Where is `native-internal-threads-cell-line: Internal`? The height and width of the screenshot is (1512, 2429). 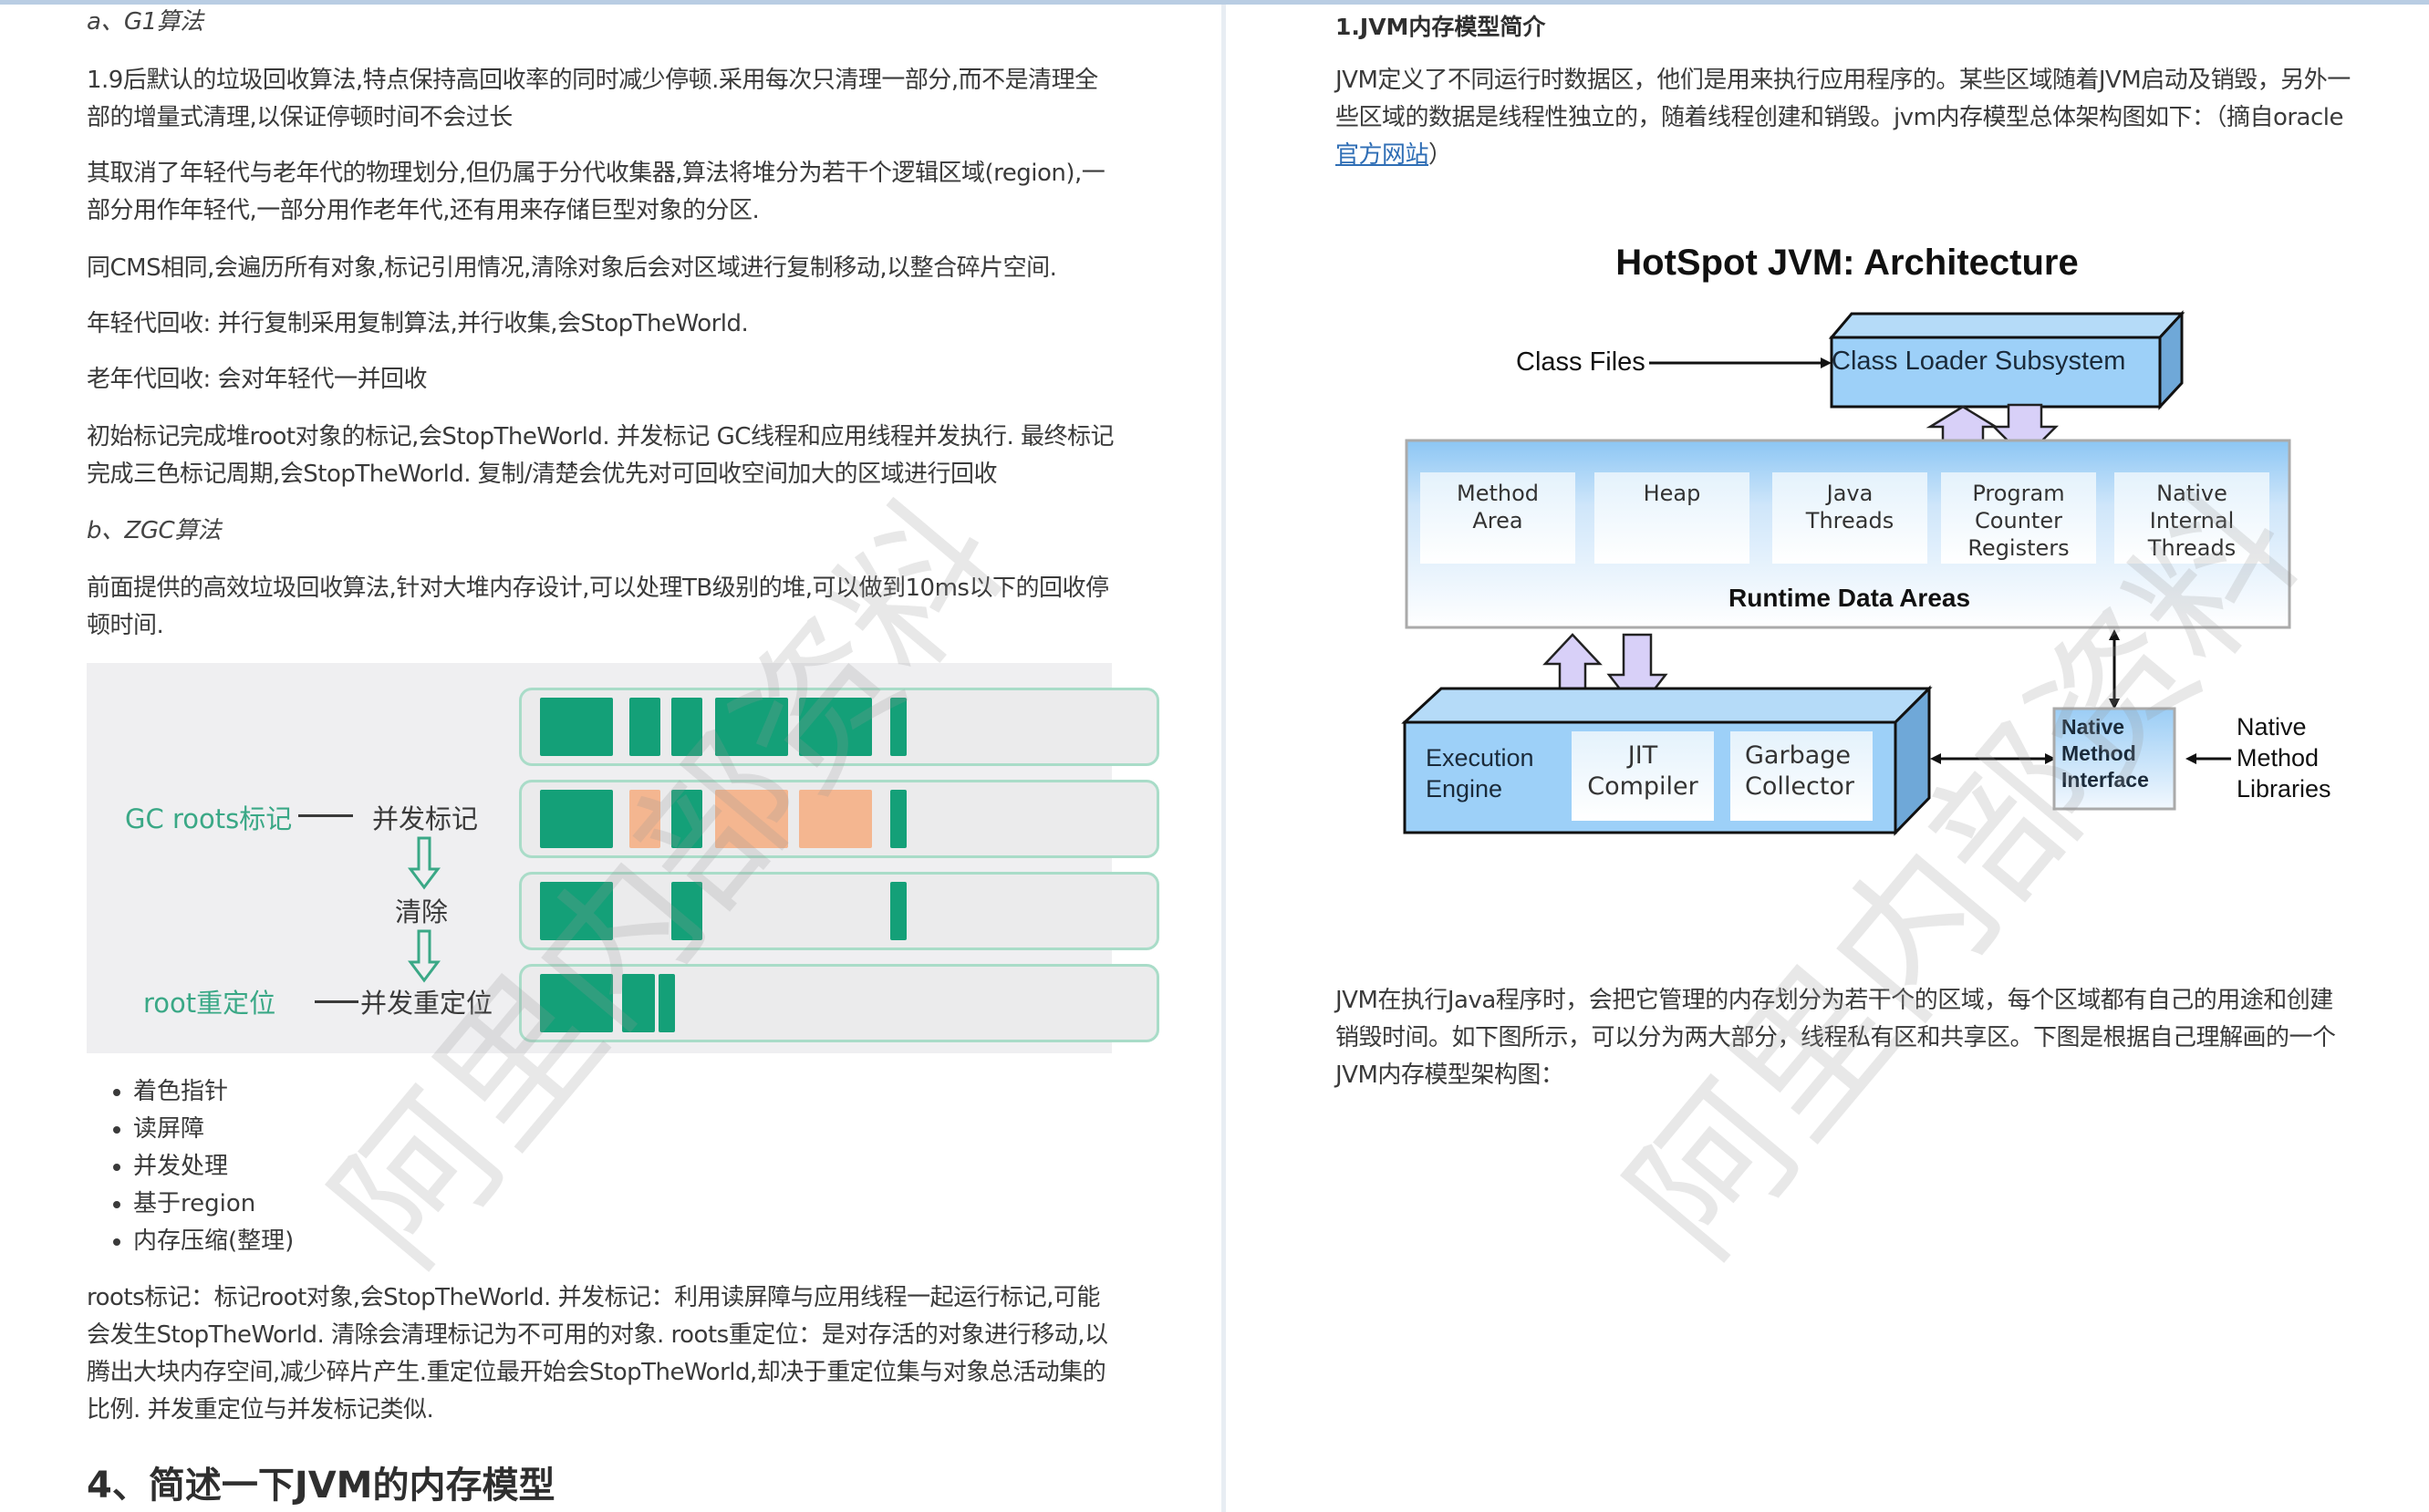
native-internal-threads-cell-line: Internal is located at coordinates (2192, 520).